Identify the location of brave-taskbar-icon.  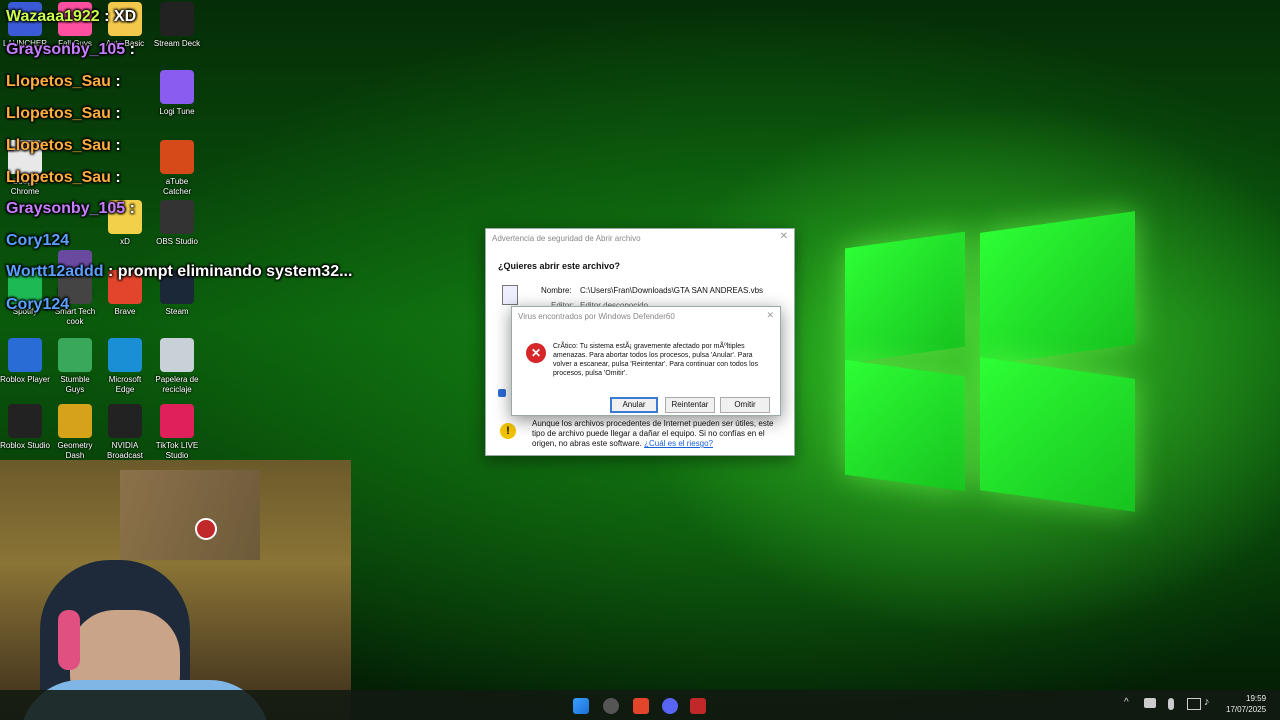
(641, 706).